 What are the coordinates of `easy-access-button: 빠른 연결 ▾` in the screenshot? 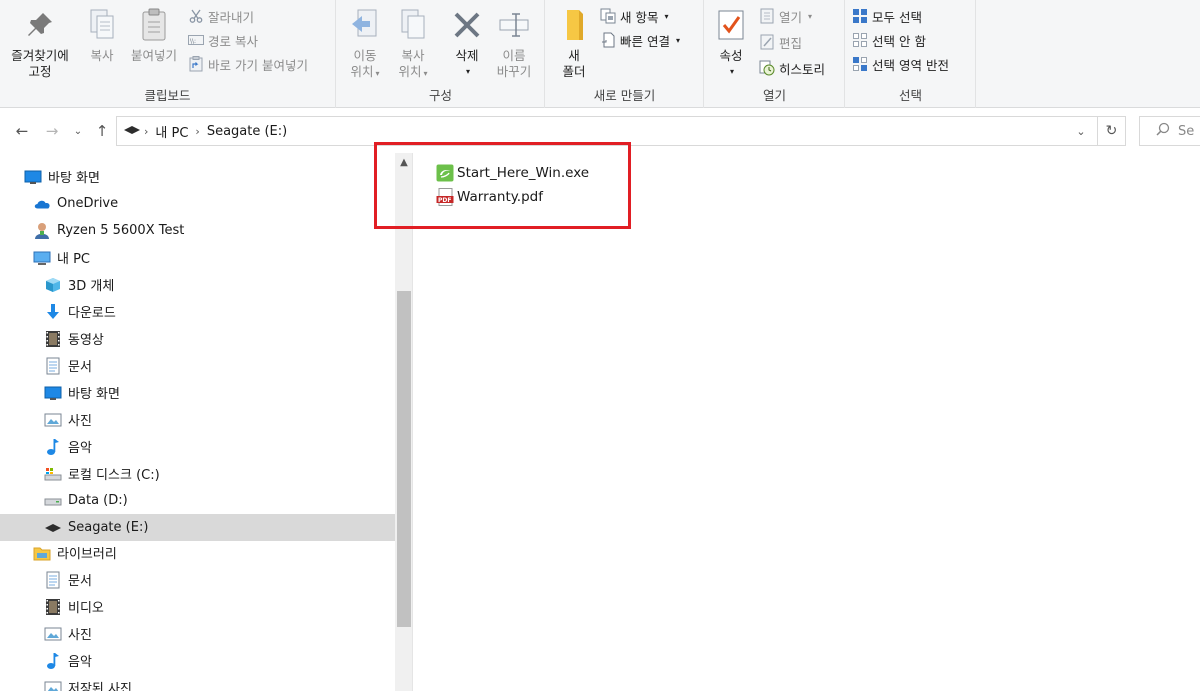 It's located at (640, 40).